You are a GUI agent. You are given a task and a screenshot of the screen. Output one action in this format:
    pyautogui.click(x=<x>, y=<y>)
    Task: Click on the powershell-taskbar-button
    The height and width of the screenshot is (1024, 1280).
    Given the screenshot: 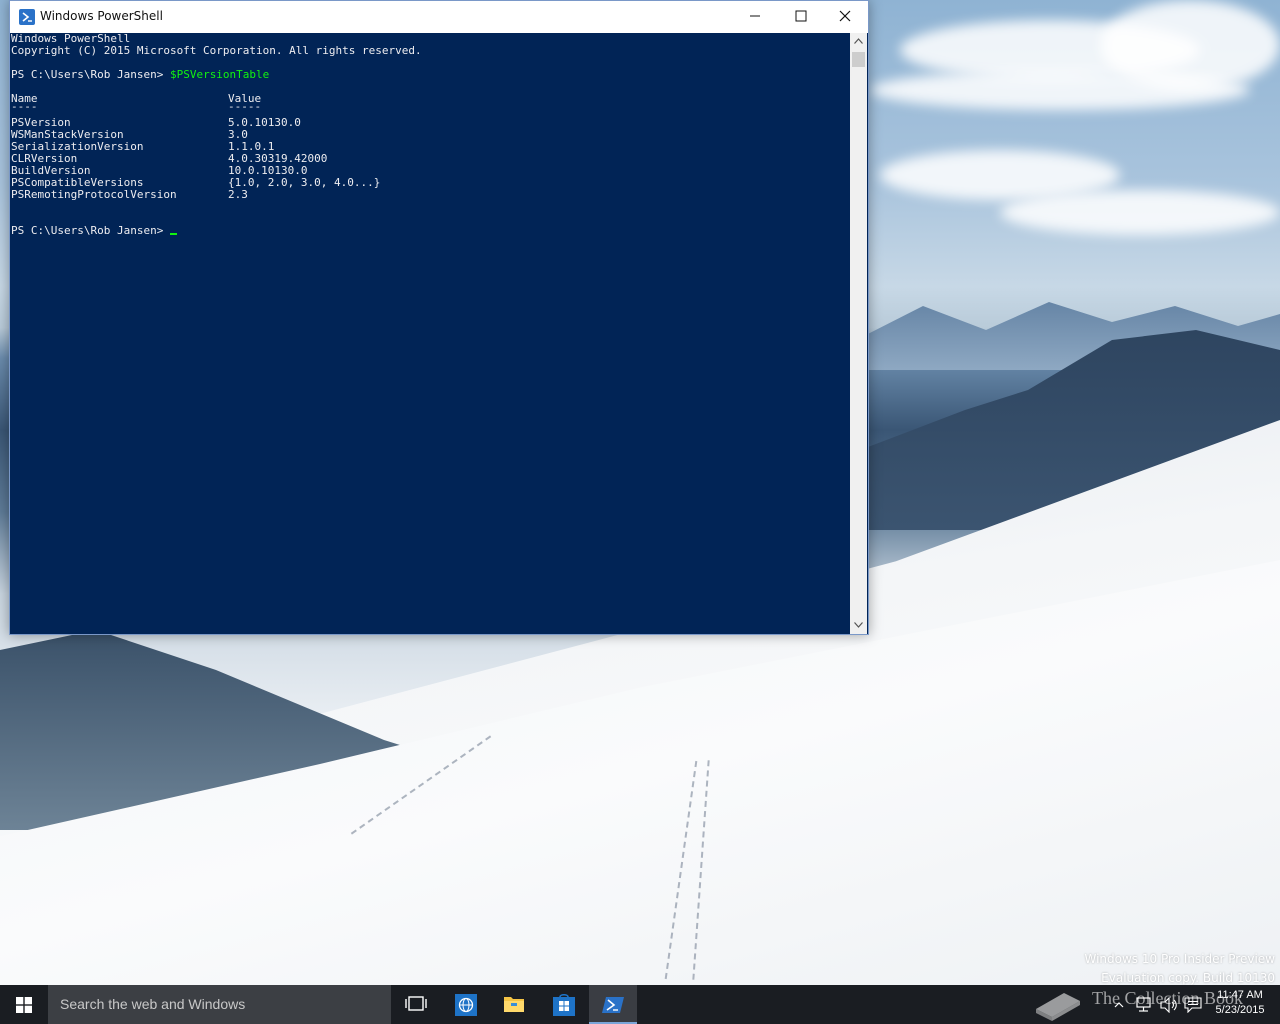 What is the action you would take?
    pyautogui.click(x=613, y=1004)
    